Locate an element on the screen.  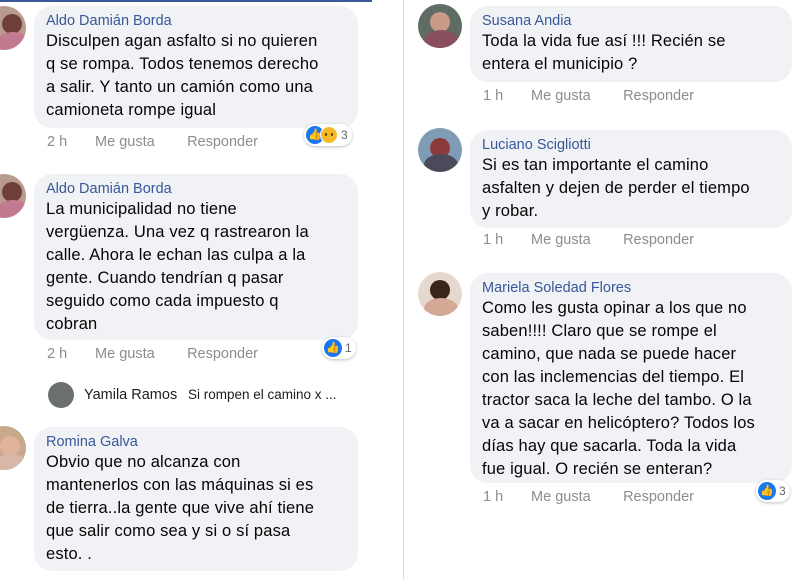
comment-text-line: calle. Ahora le echan las culpa a la is located at coordinates (176, 255).